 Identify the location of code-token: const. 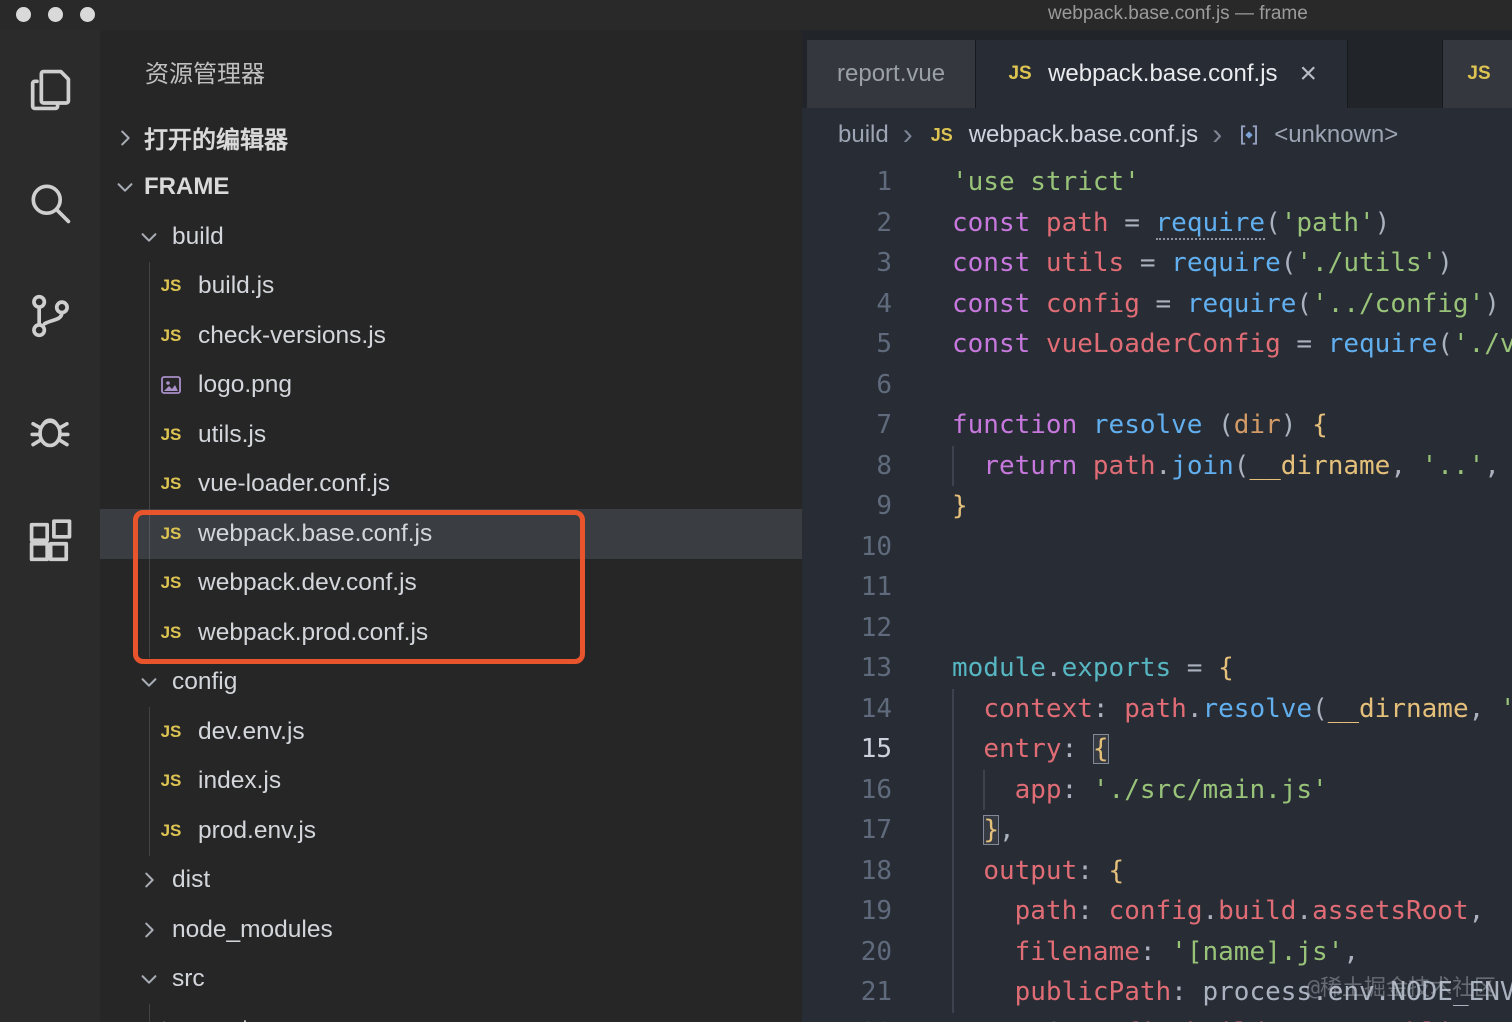
(999, 263).